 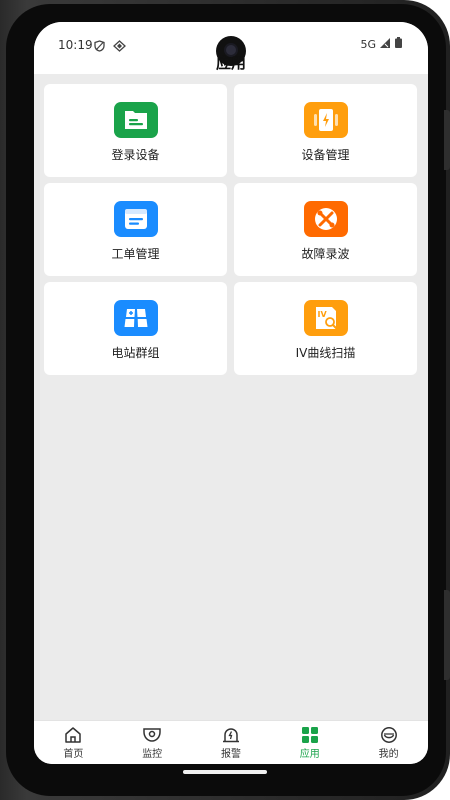 What do you see at coordinates (398, 44) in the screenshot?
I see `battery-icon` at bounding box center [398, 44].